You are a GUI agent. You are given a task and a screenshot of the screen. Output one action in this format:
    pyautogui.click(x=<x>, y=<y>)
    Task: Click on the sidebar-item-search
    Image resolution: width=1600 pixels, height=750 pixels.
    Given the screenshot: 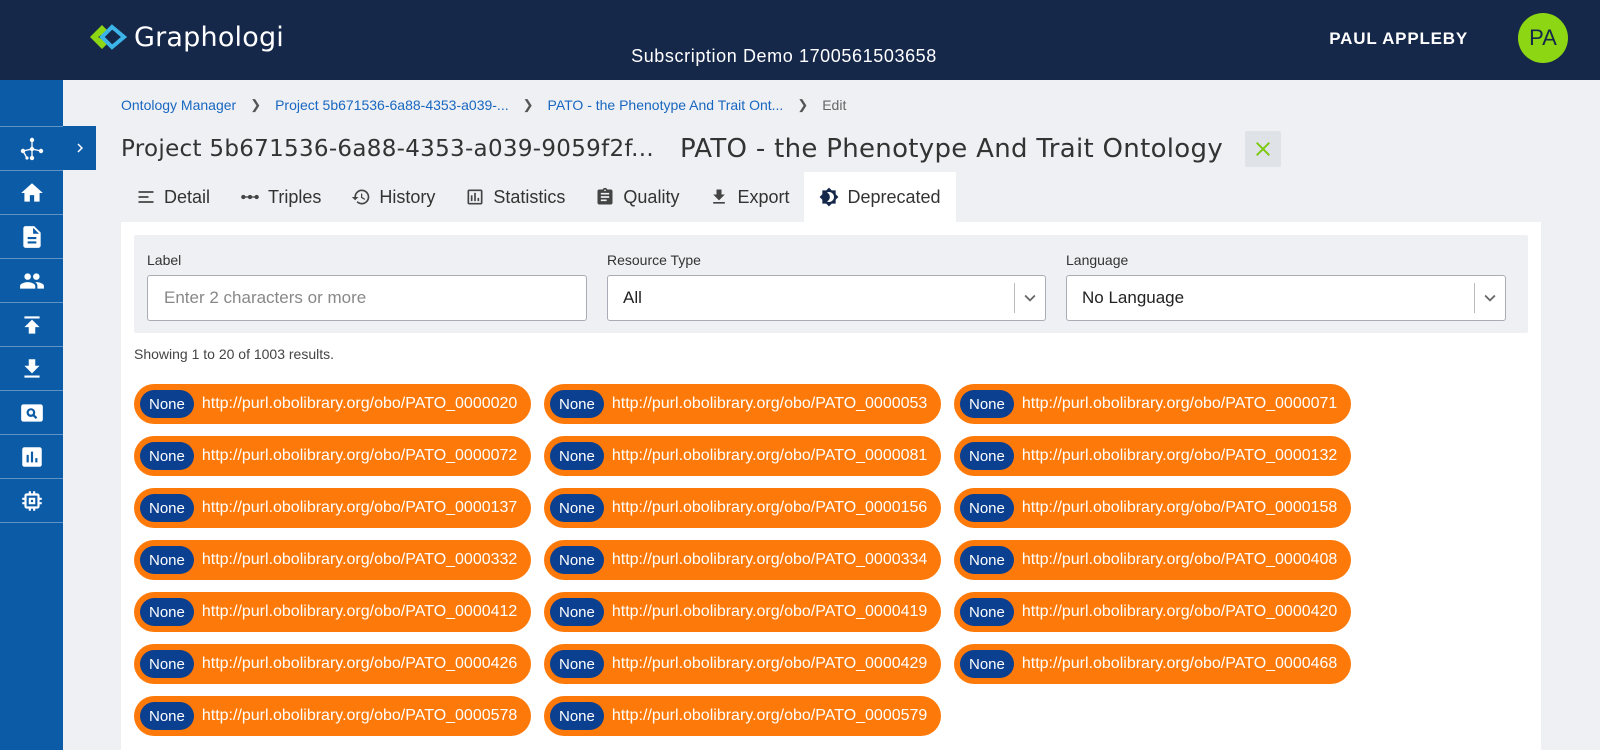 What is the action you would take?
    pyautogui.click(x=31, y=413)
    